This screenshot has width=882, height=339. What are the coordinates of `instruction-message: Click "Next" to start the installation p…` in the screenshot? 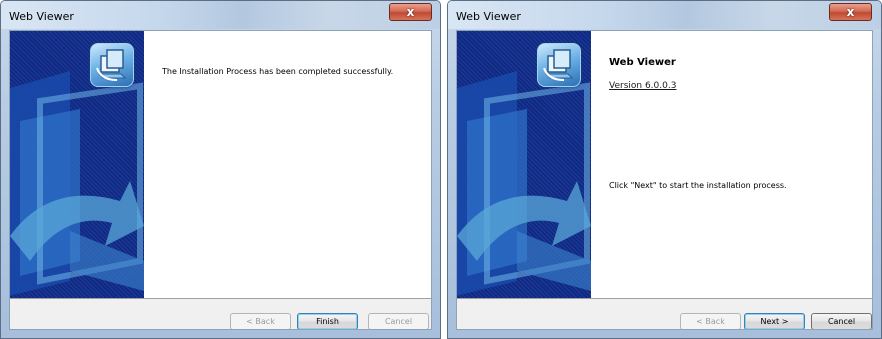 It's located at (698, 185).